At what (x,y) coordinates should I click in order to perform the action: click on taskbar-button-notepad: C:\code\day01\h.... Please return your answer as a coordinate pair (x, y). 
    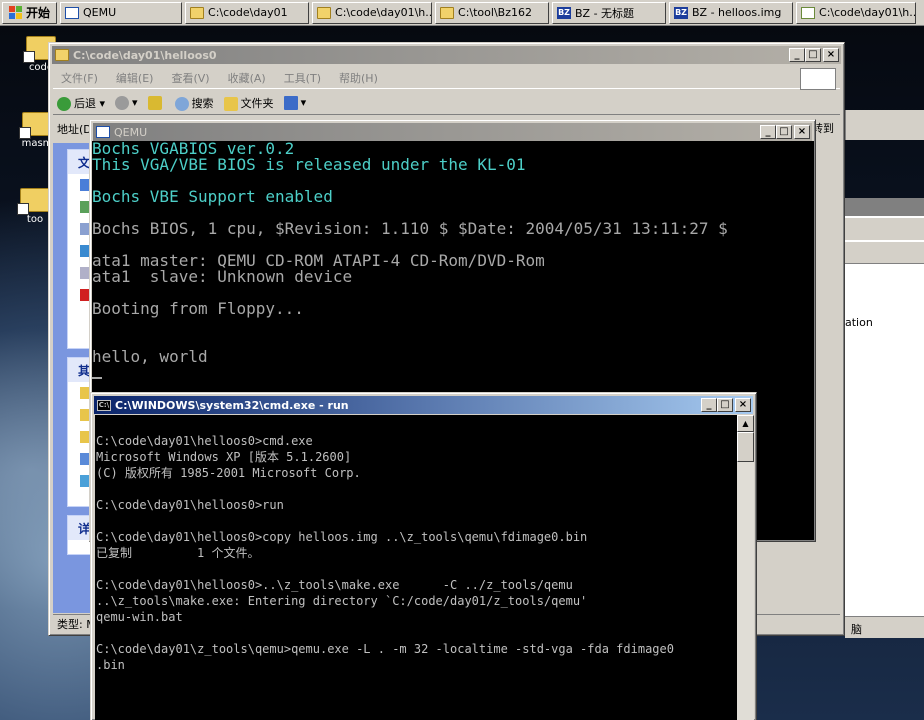
    Looking at the image, I should click on (856, 12).